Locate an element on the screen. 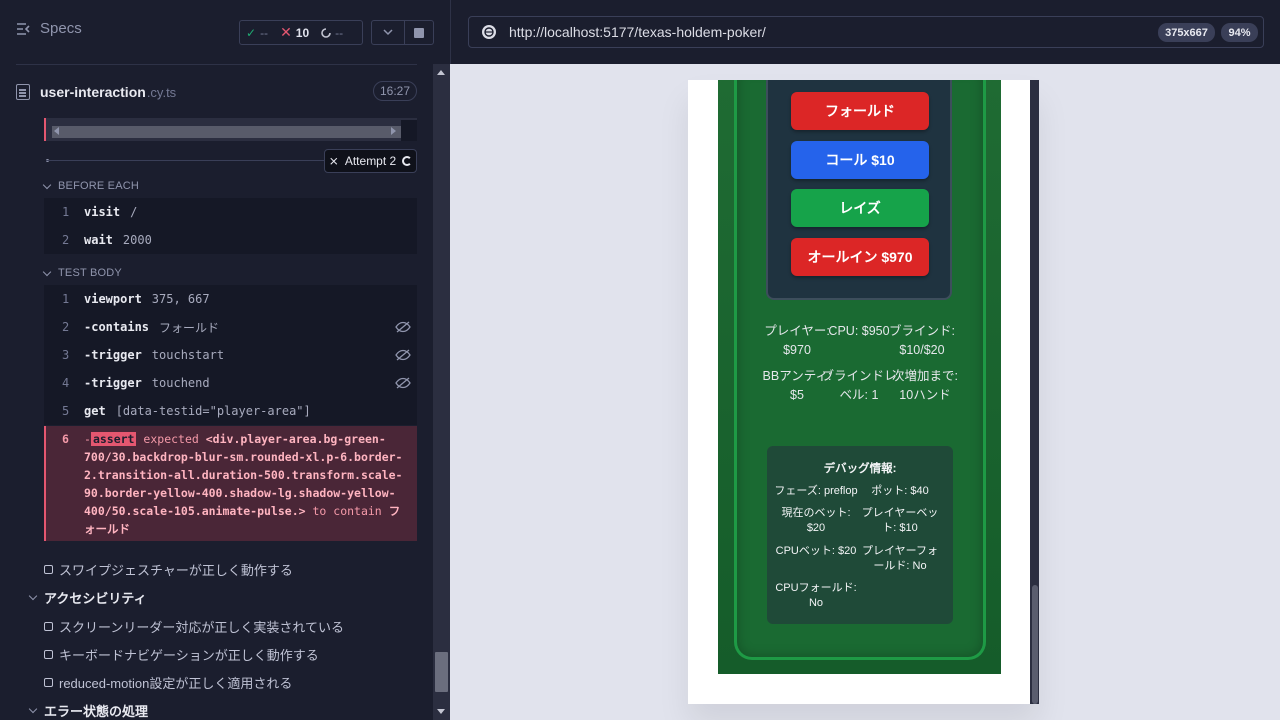  app-scroll-thumb is located at coordinates (1035, 644).